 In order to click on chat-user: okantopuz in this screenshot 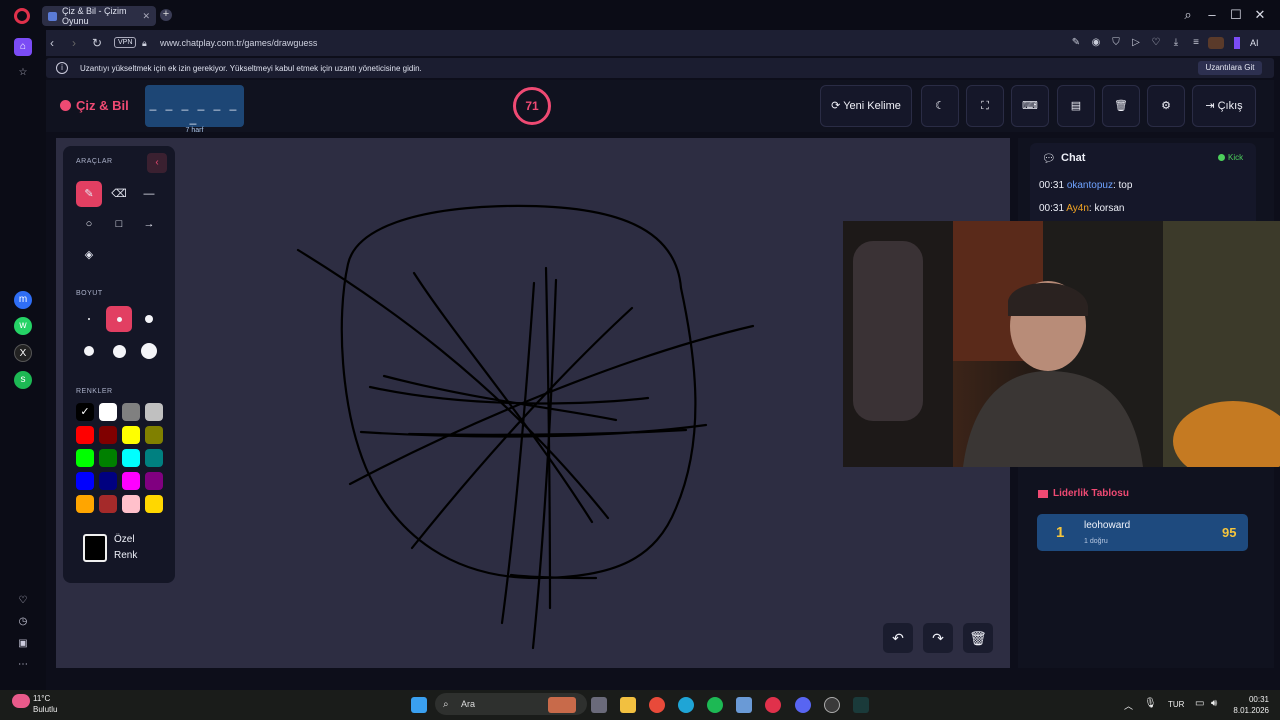, I will do `click(1090, 185)`.